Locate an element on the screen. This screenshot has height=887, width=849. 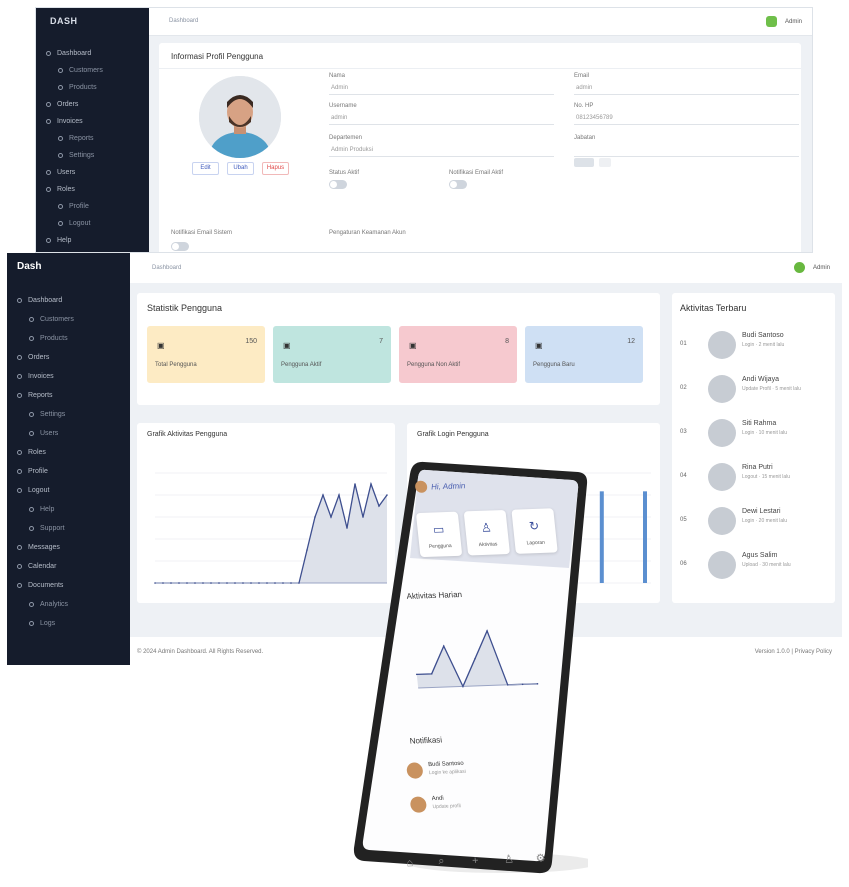
bar is located at coordinates (601, 537).